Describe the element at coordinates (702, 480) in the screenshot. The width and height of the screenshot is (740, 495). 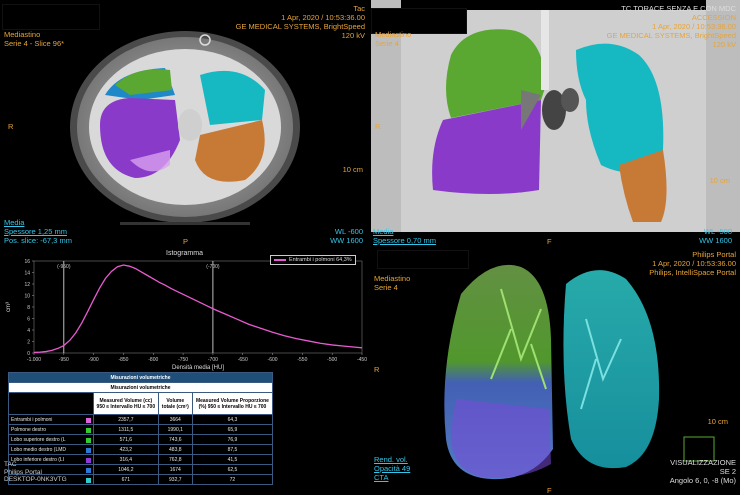
I see `view-angle: Angolo 6, 0, -8 (Mo)` at that location.